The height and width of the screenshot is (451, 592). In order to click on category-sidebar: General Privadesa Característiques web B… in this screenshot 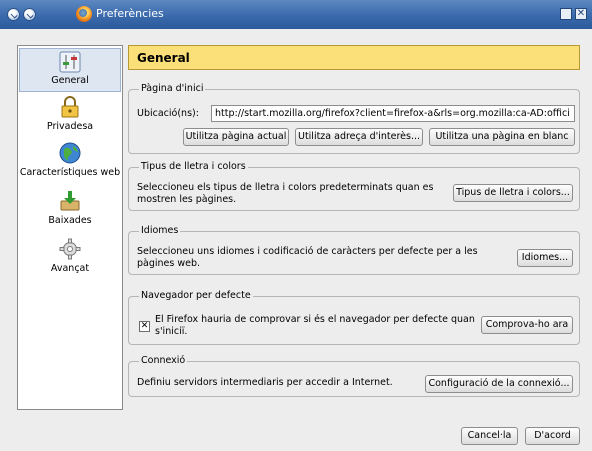, I will do `click(70, 227)`.